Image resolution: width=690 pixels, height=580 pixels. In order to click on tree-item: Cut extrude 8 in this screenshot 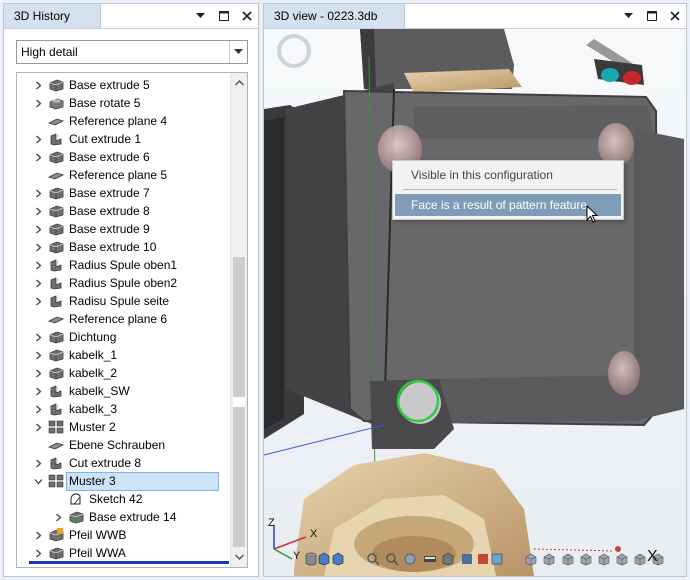, I will do `click(123, 463)`.